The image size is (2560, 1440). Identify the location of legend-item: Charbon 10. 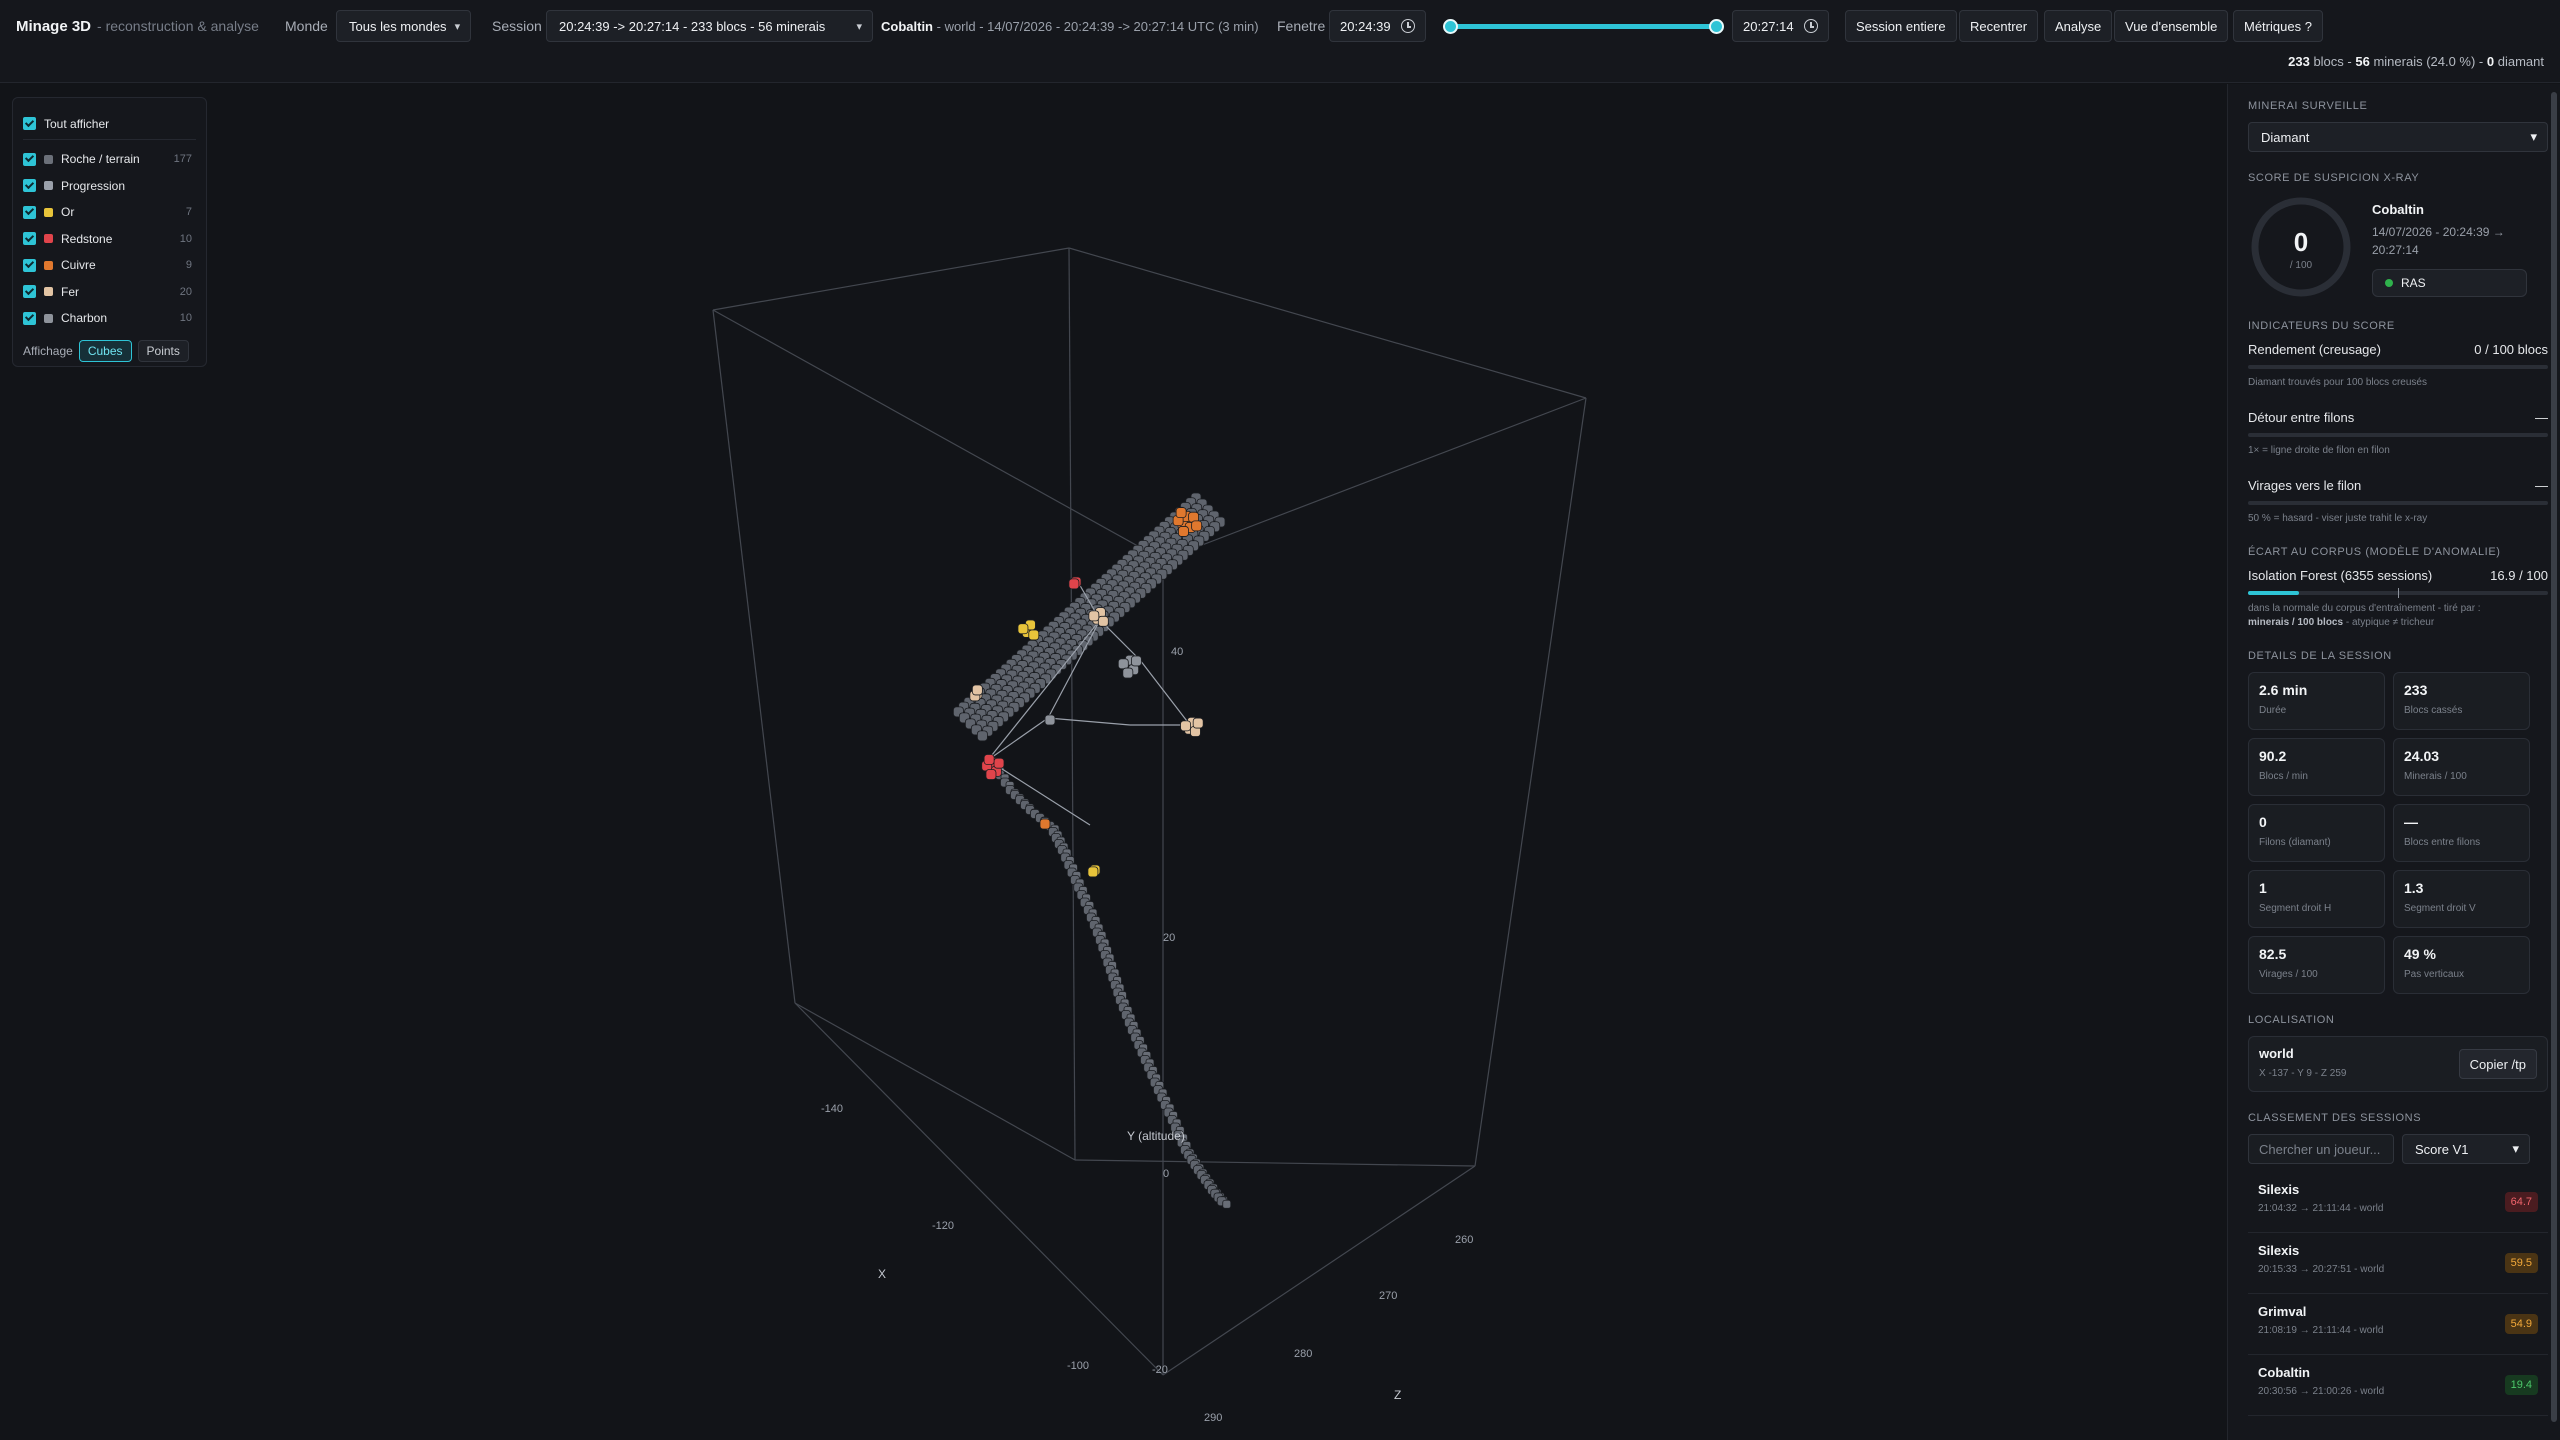
(109, 318).